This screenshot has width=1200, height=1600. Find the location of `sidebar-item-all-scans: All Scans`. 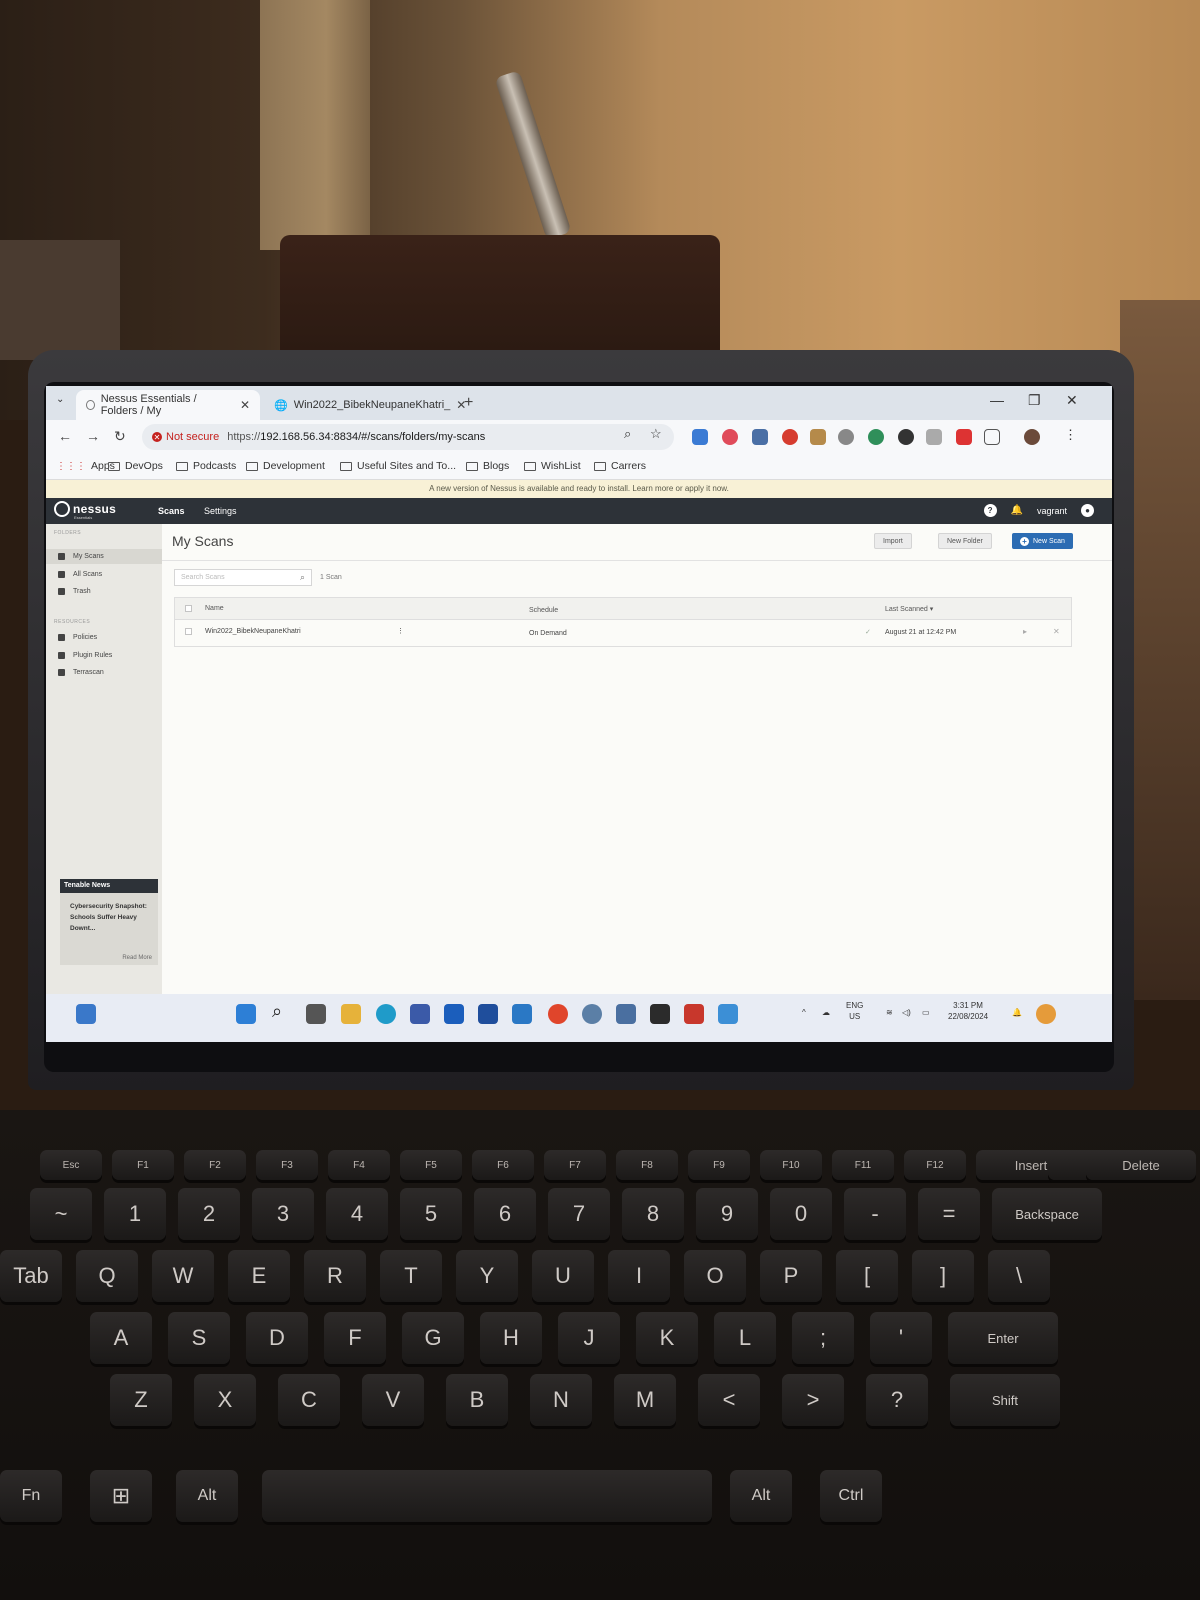

sidebar-item-all-scans: All Scans is located at coordinates (104, 574).